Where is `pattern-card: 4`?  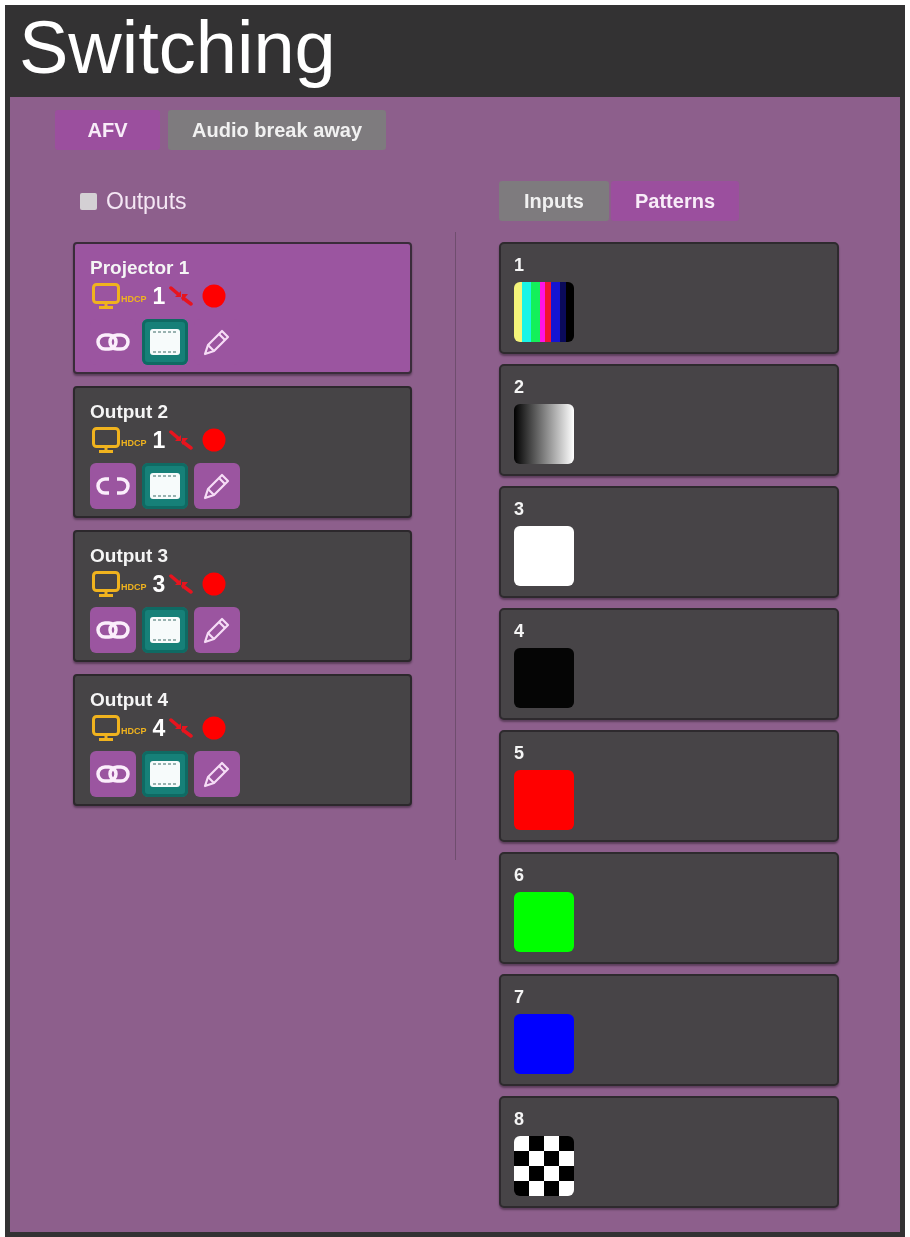
pattern-card: 4 is located at coordinates (669, 664).